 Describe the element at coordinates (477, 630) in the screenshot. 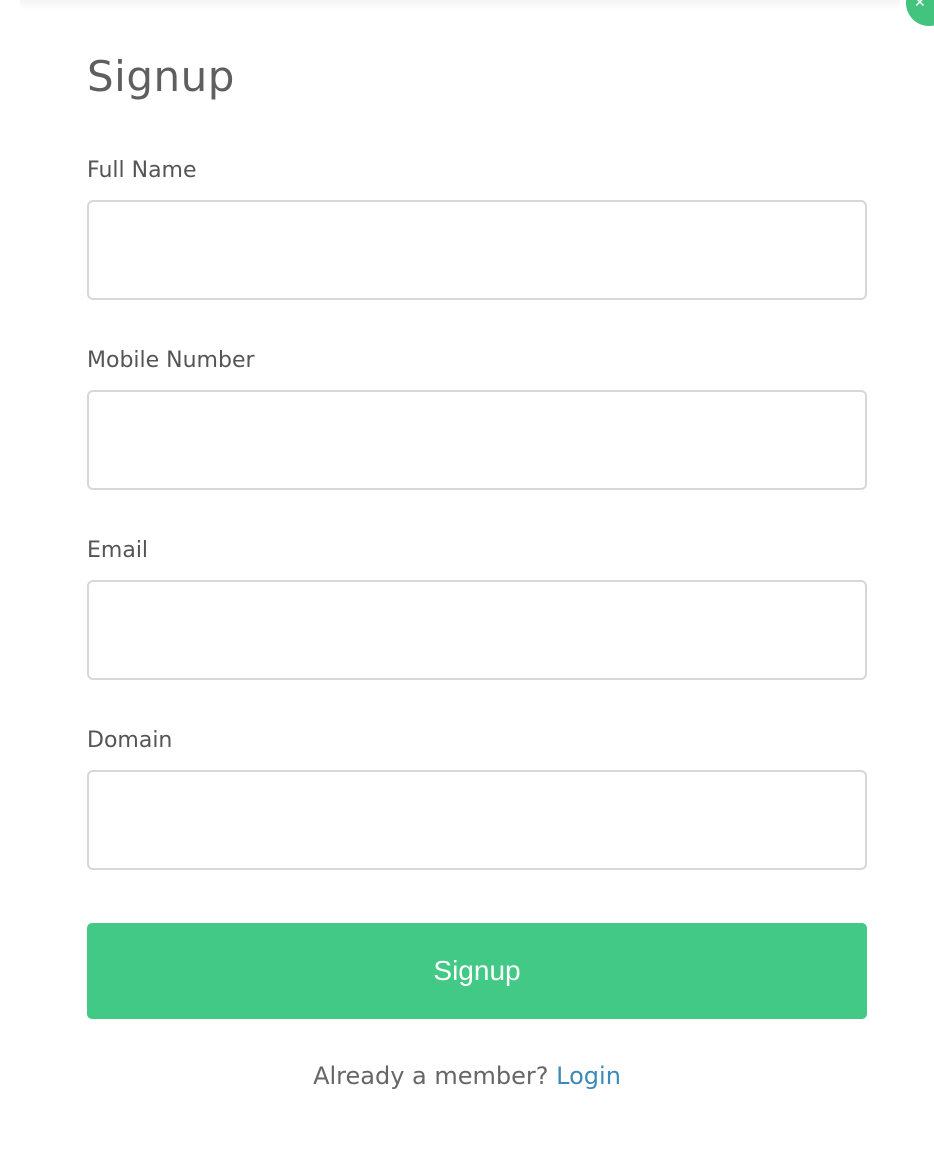

I see `email-input` at that location.